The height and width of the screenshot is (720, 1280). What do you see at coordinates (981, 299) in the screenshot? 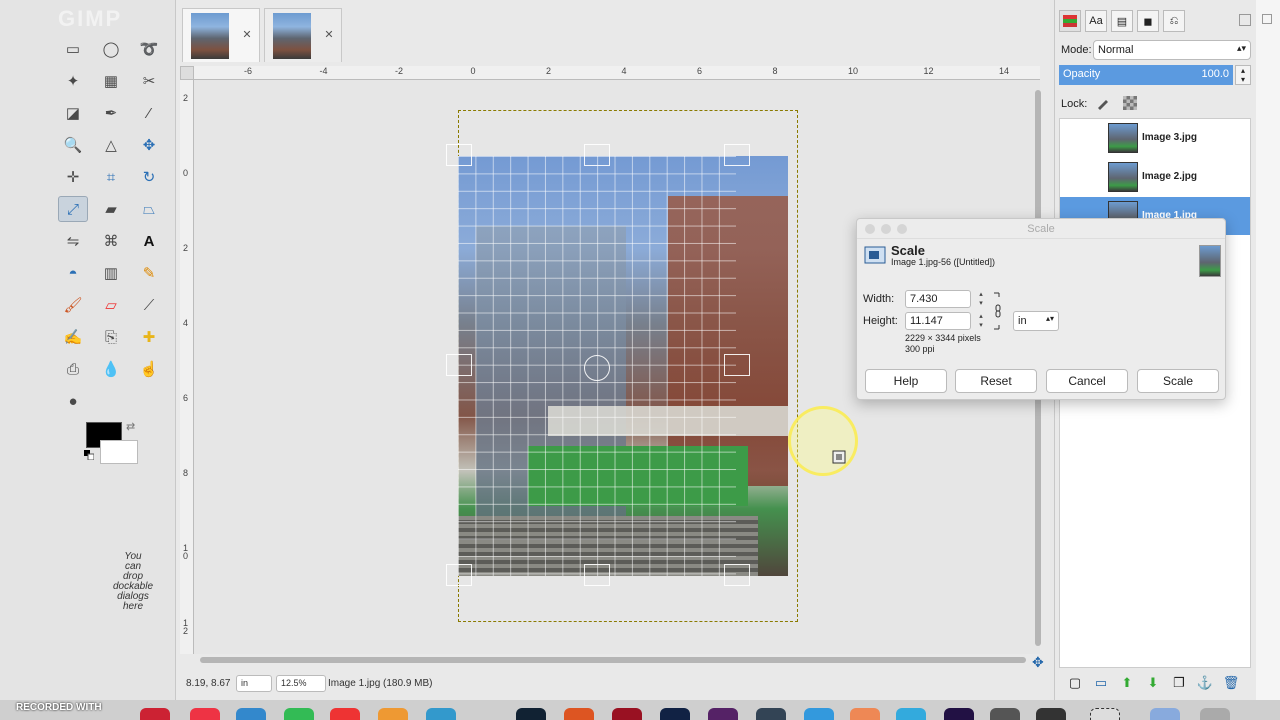
I see `width-spin-button: ▴ ▾` at bounding box center [981, 299].